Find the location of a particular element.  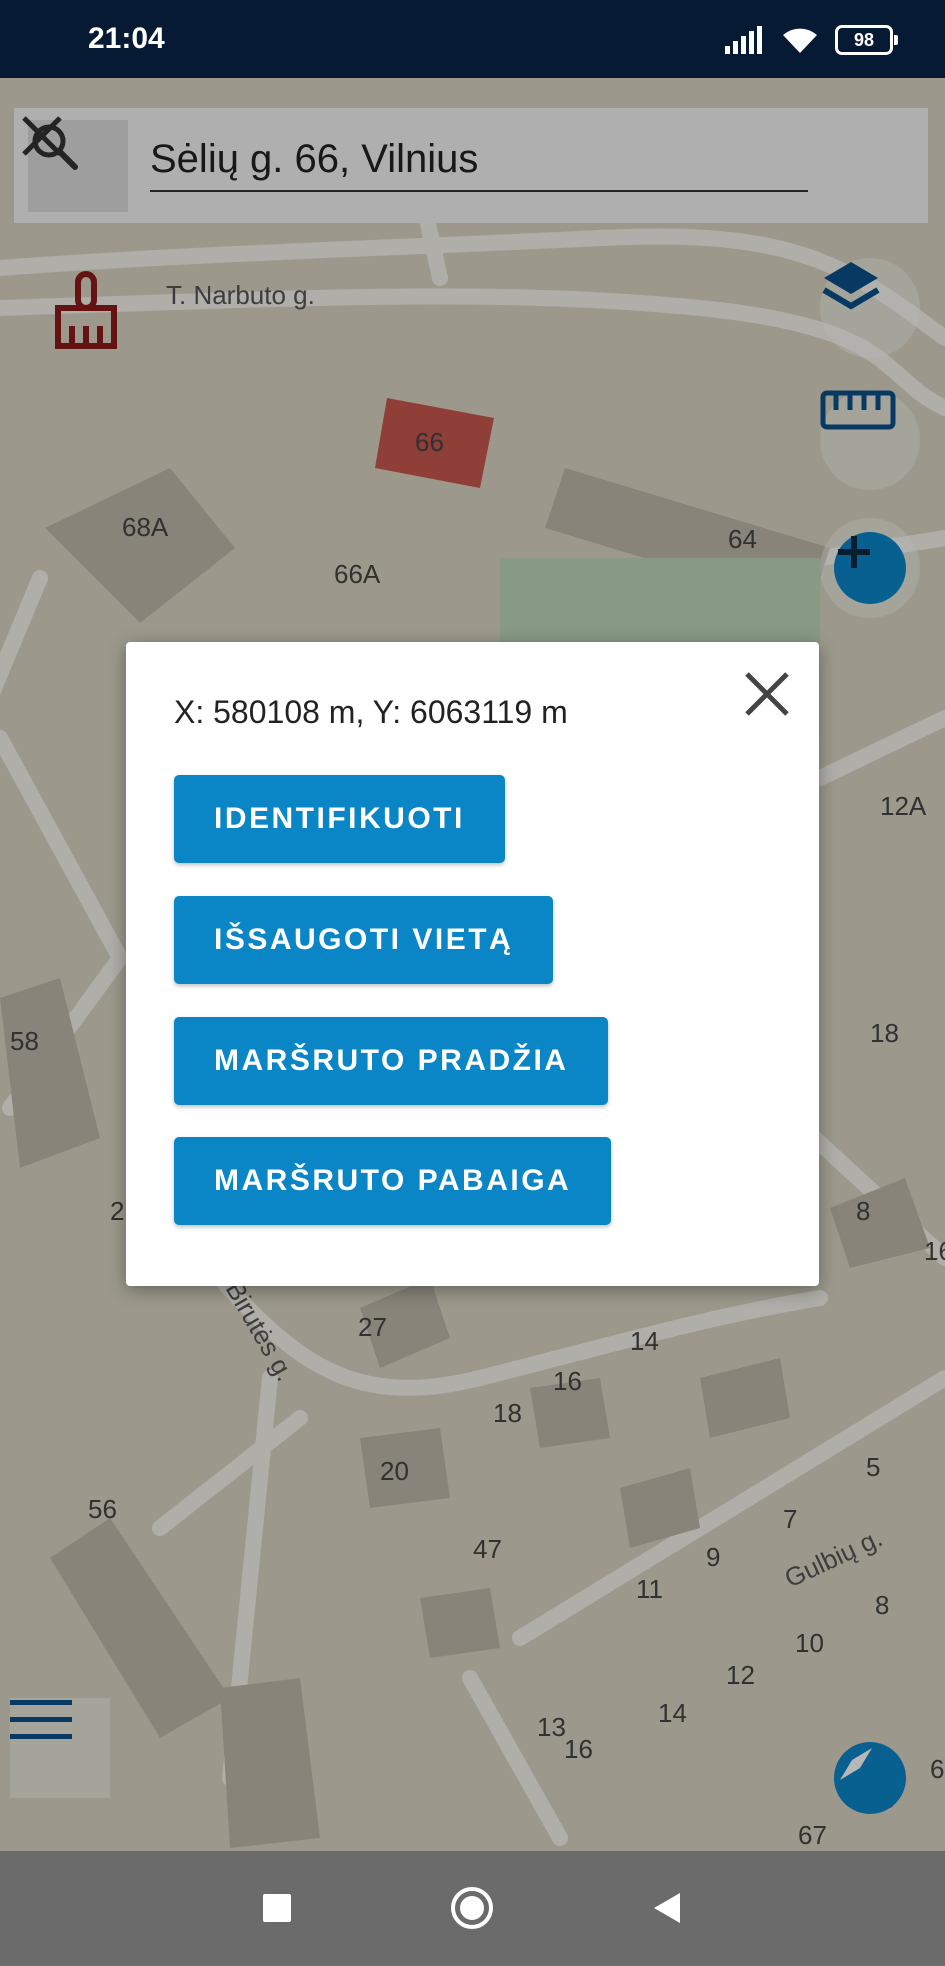

status-time: 21:04 is located at coordinates (126, 38).